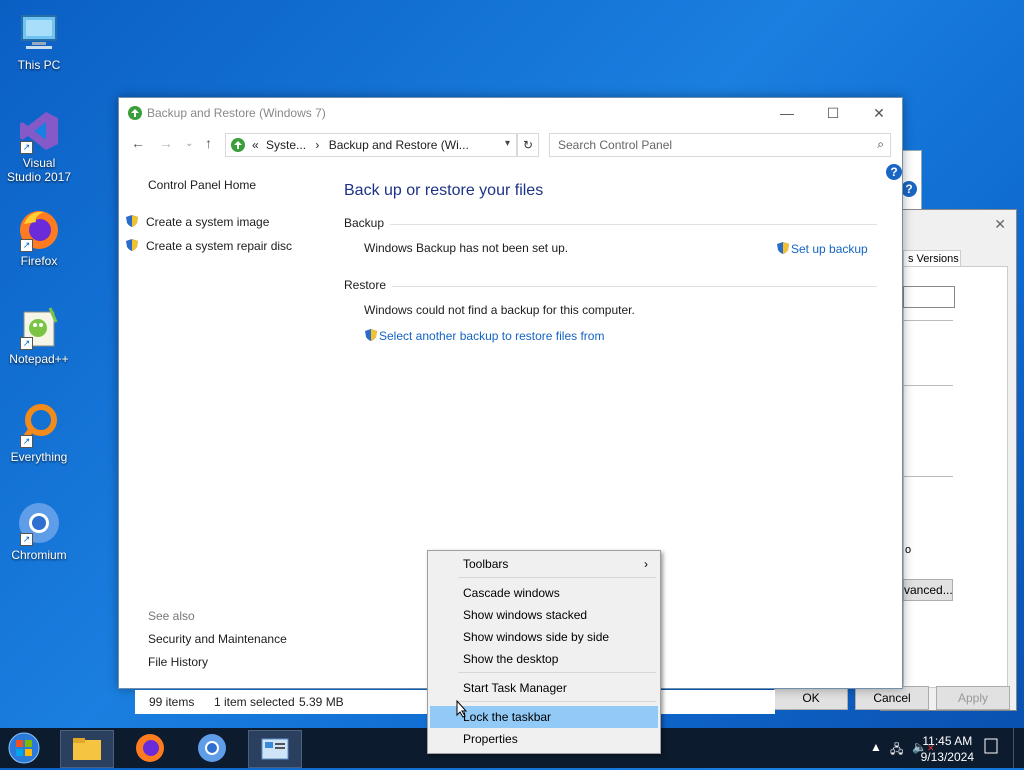  I want to click on refresh-icon: ↻, so click(528, 145).